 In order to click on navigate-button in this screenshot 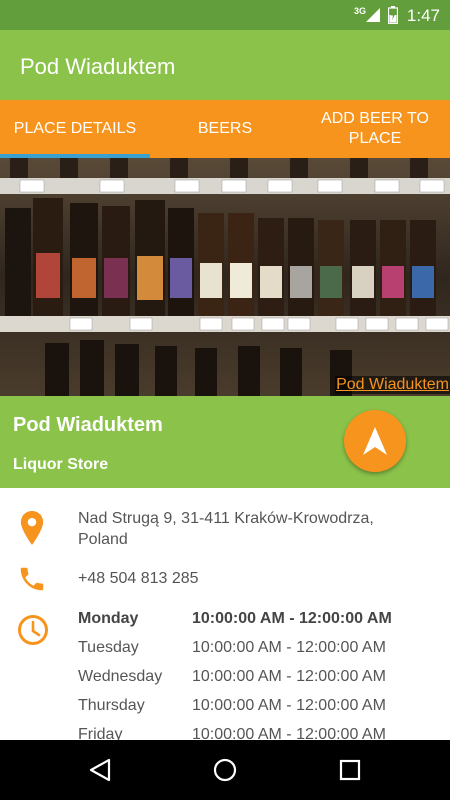, I will do `click(375, 441)`.